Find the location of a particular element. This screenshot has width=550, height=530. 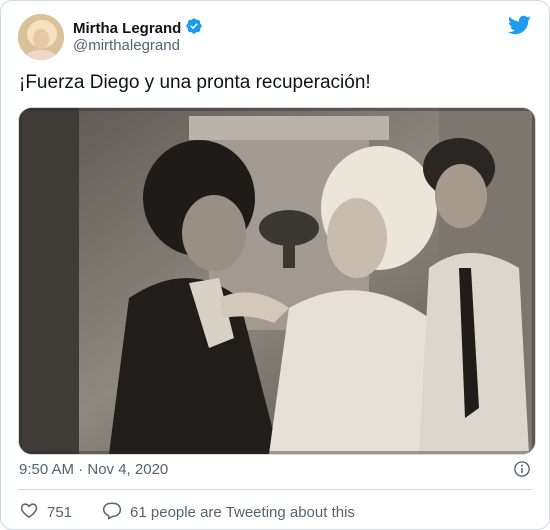

tweet-text: ¡Fuerza Diego y una pronta recuperación! is located at coordinates (195, 82).